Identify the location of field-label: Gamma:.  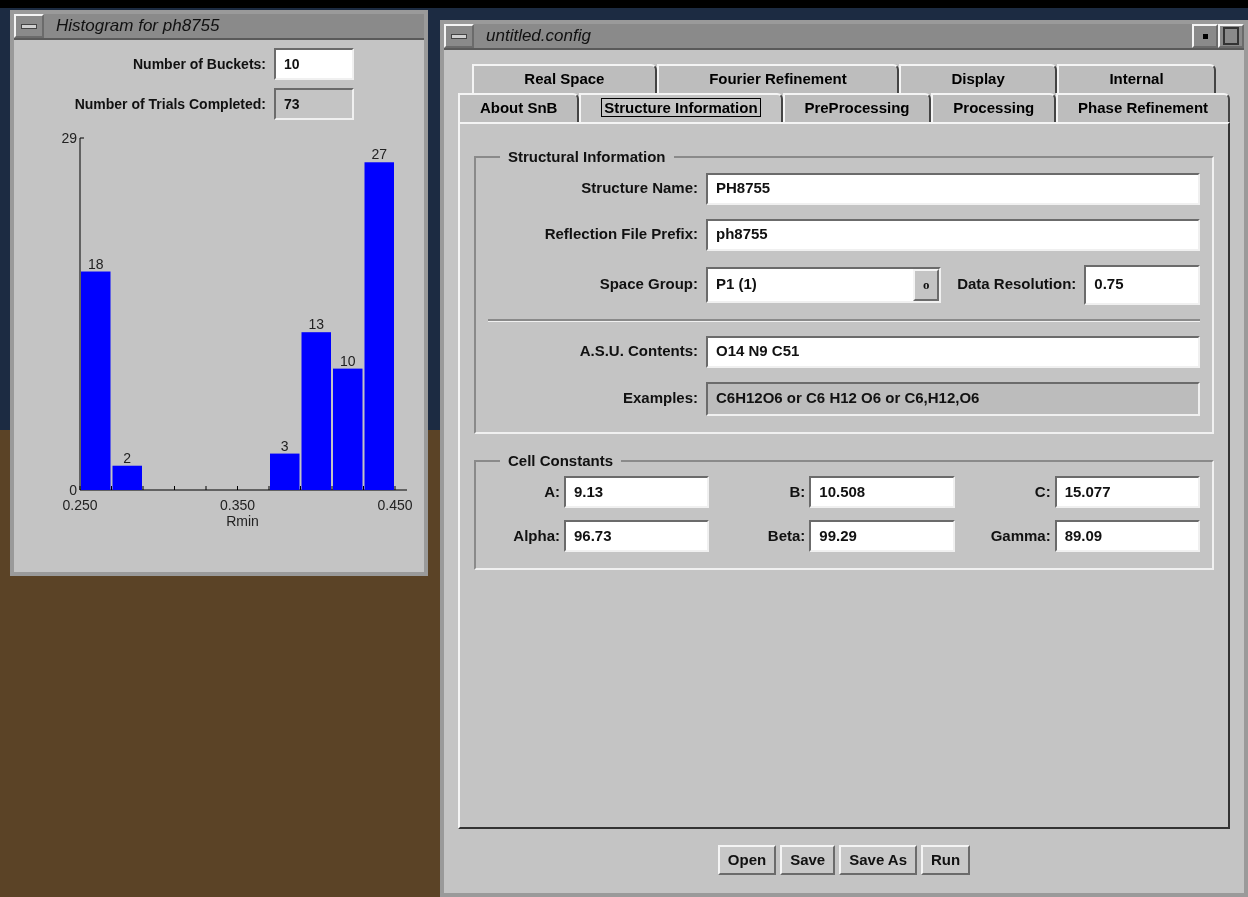
(1020, 535).